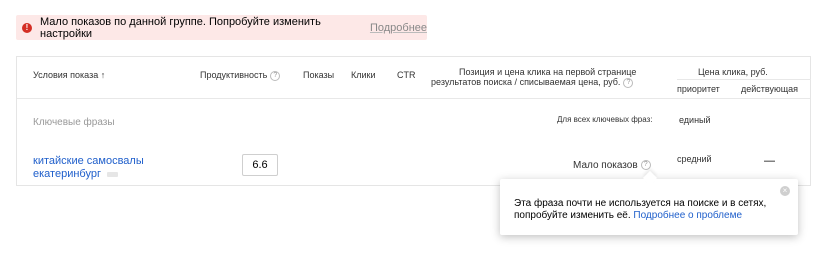 Image resolution: width=825 pixels, height=253 pixels. I want to click on single-price-mode: единый, so click(695, 120).